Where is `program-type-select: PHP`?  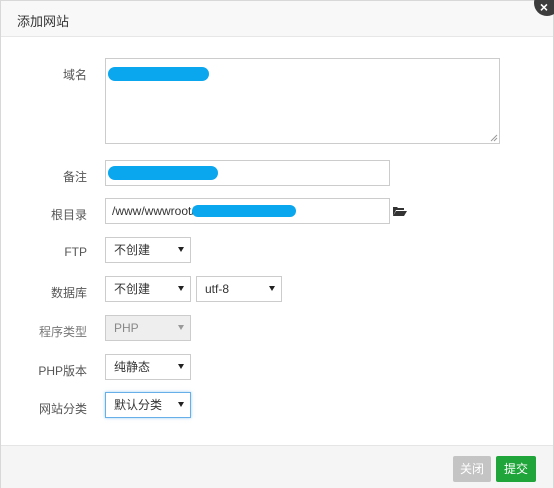 program-type-select: PHP is located at coordinates (148, 328).